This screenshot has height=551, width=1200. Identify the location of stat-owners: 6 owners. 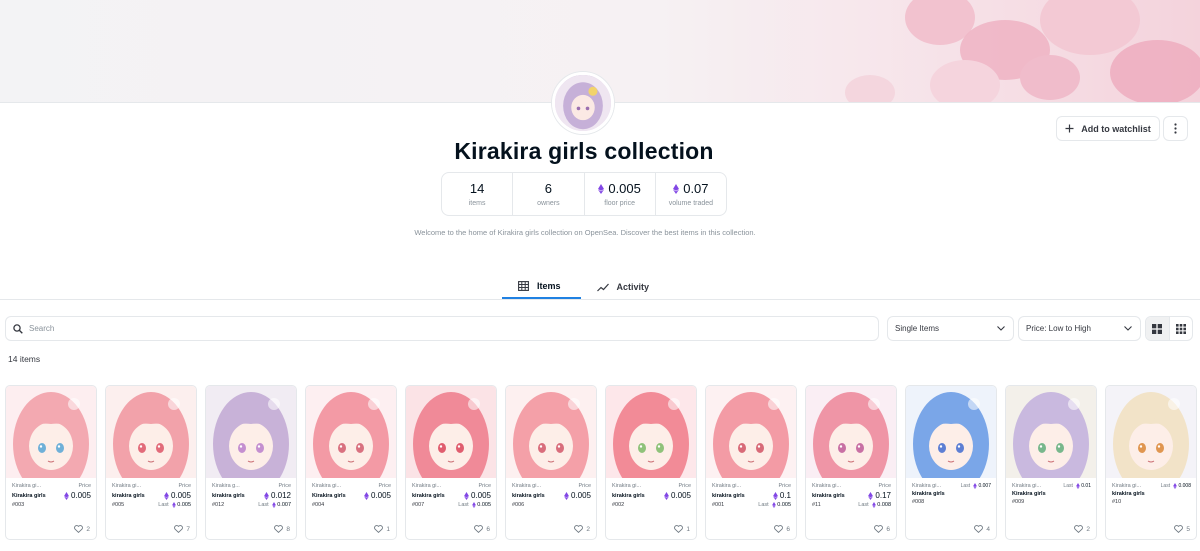
(549, 194).